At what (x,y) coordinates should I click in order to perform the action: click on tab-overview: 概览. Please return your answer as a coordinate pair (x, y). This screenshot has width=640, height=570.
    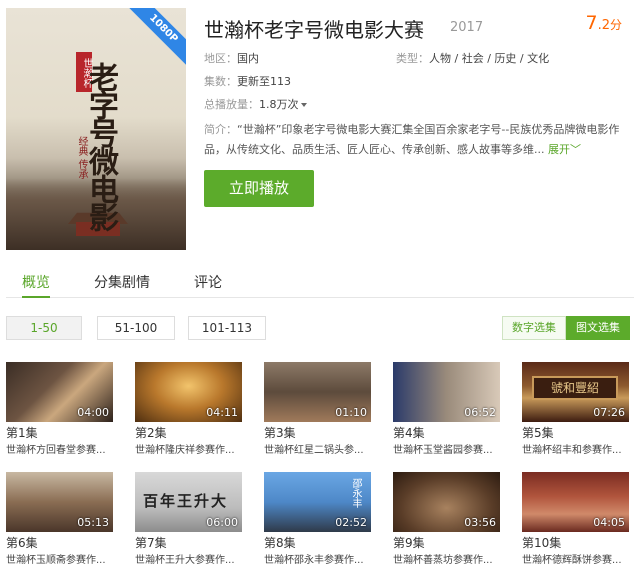
    Looking at the image, I should click on (36, 285).